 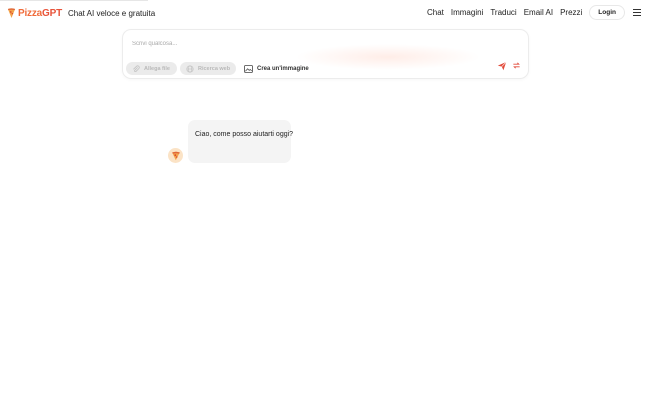 What do you see at coordinates (136, 68) in the screenshot?
I see `paperclip-icon` at bounding box center [136, 68].